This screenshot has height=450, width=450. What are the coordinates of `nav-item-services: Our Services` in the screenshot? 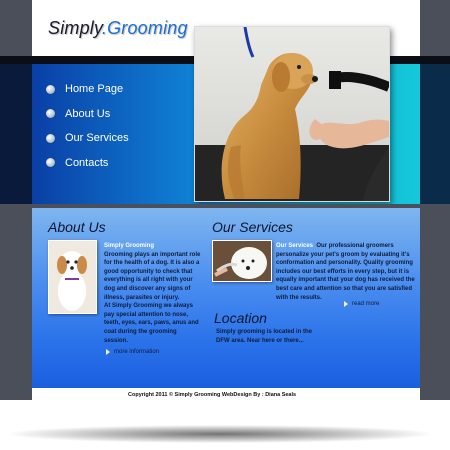 It's located at (87, 138).